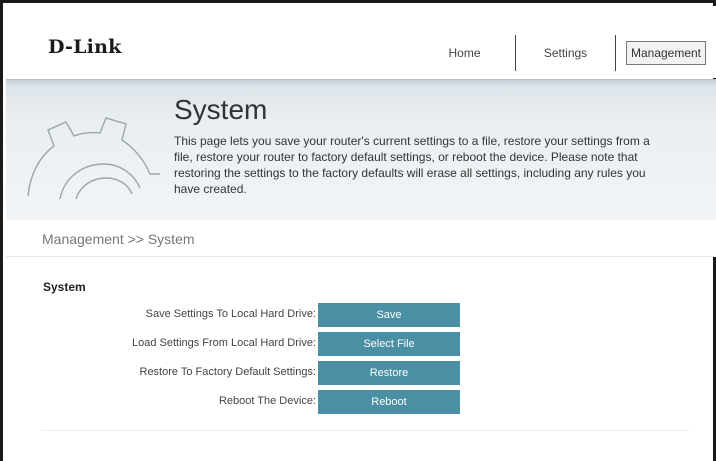 The height and width of the screenshot is (461, 716). I want to click on reboot-label: Reboot The Device:, so click(267, 401).